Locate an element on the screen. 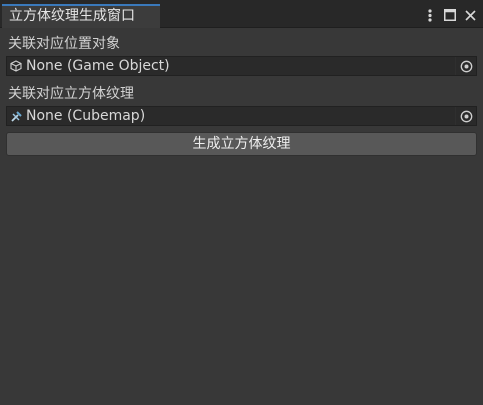 The height and width of the screenshot is (405, 483). generate-cubemap-button: 生成立方体纹理 is located at coordinates (241, 144).